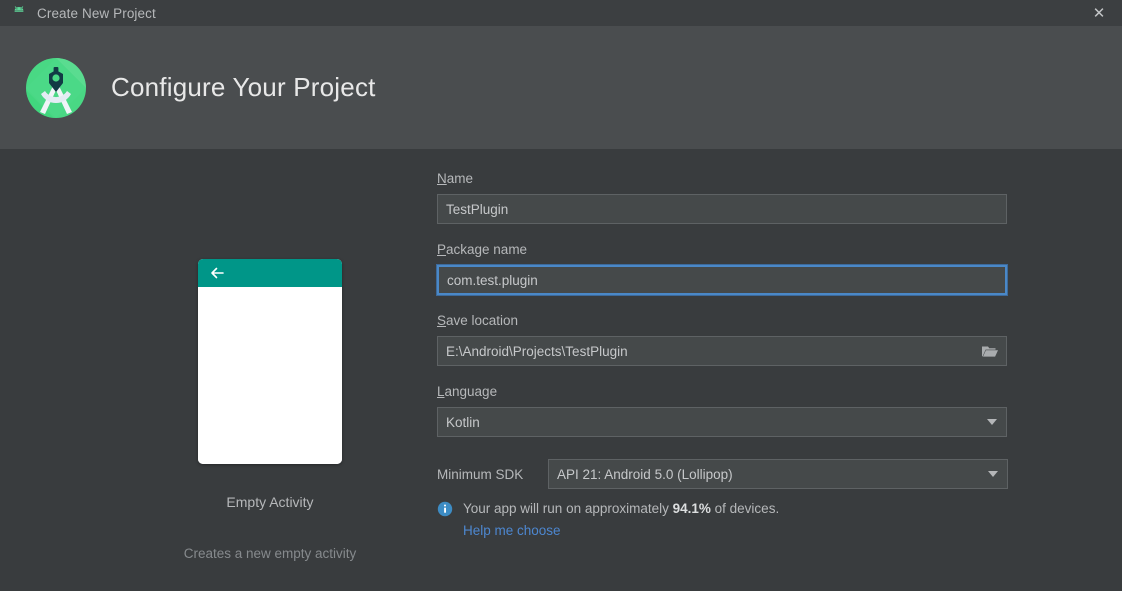  What do you see at coordinates (487, 249) in the screenshot?
I see `package-name-label-rest: ackage name` at bounding box center [487, 249].